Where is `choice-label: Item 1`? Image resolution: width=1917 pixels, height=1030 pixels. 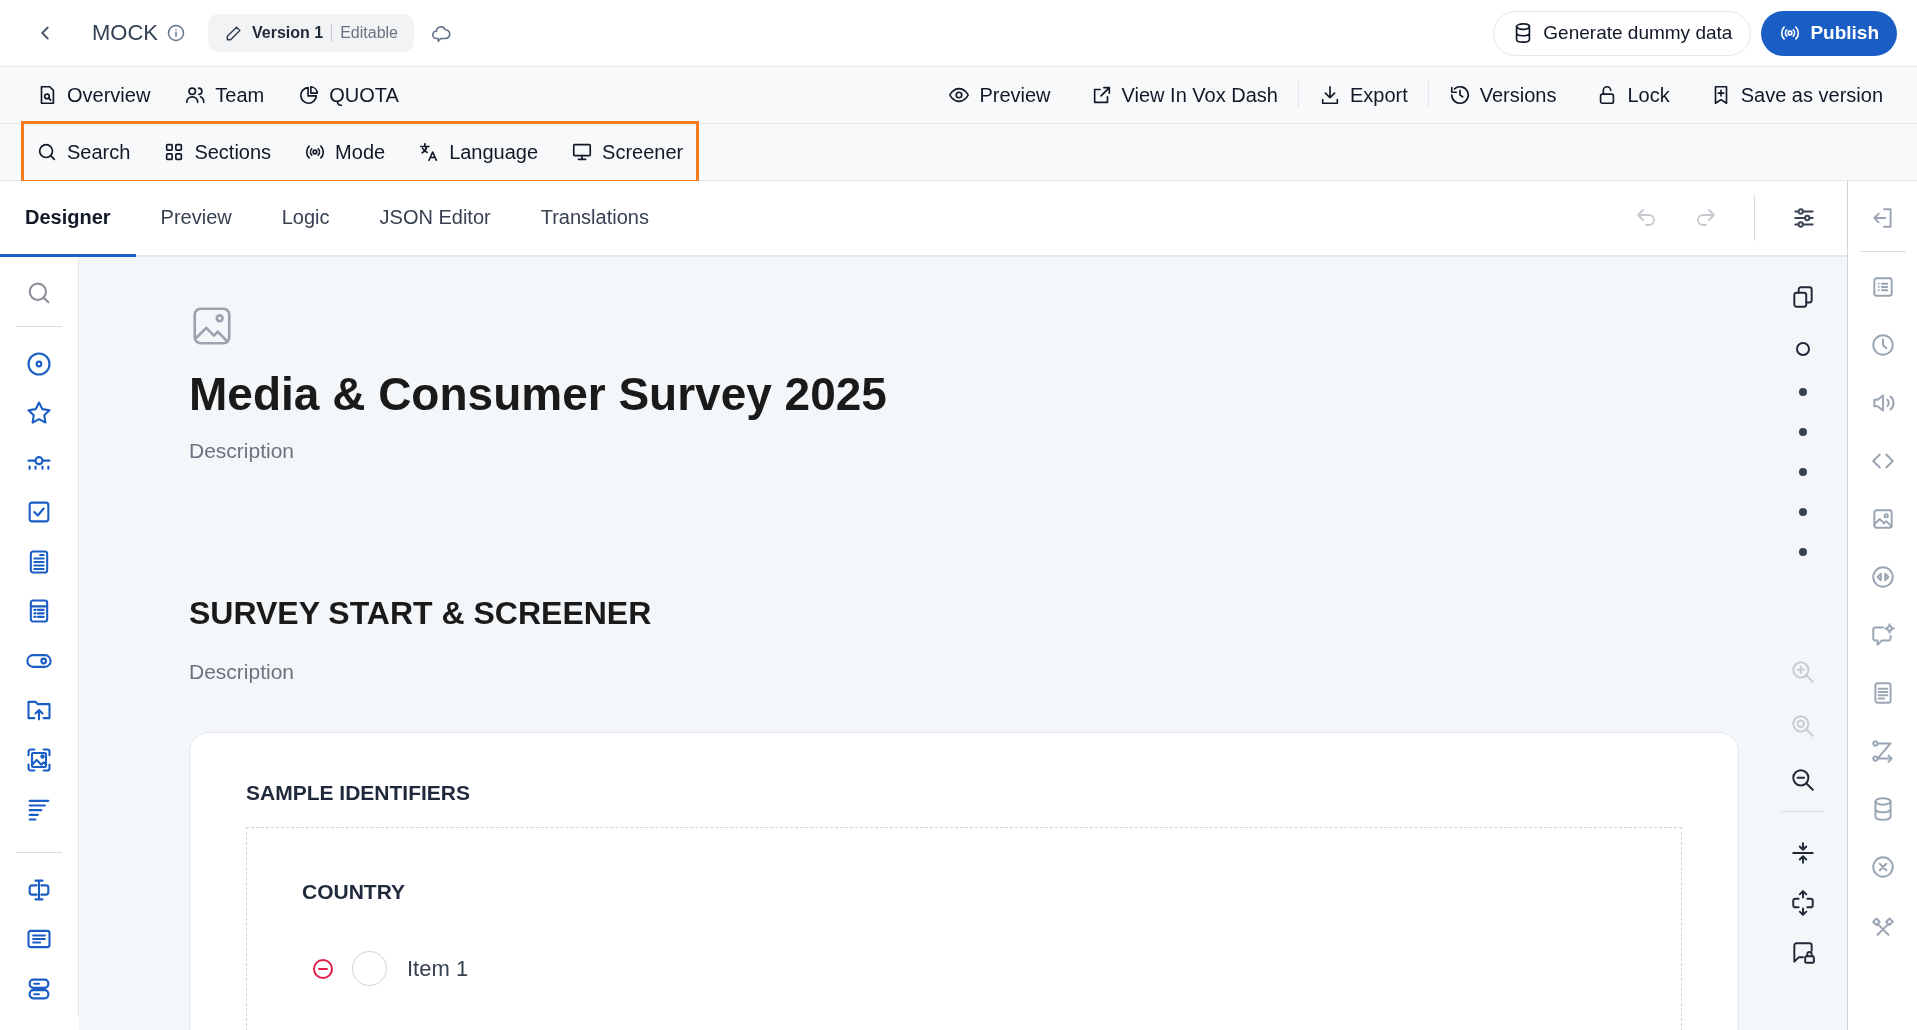
choice-label: Item 1 is located at coordinates (438, 968).